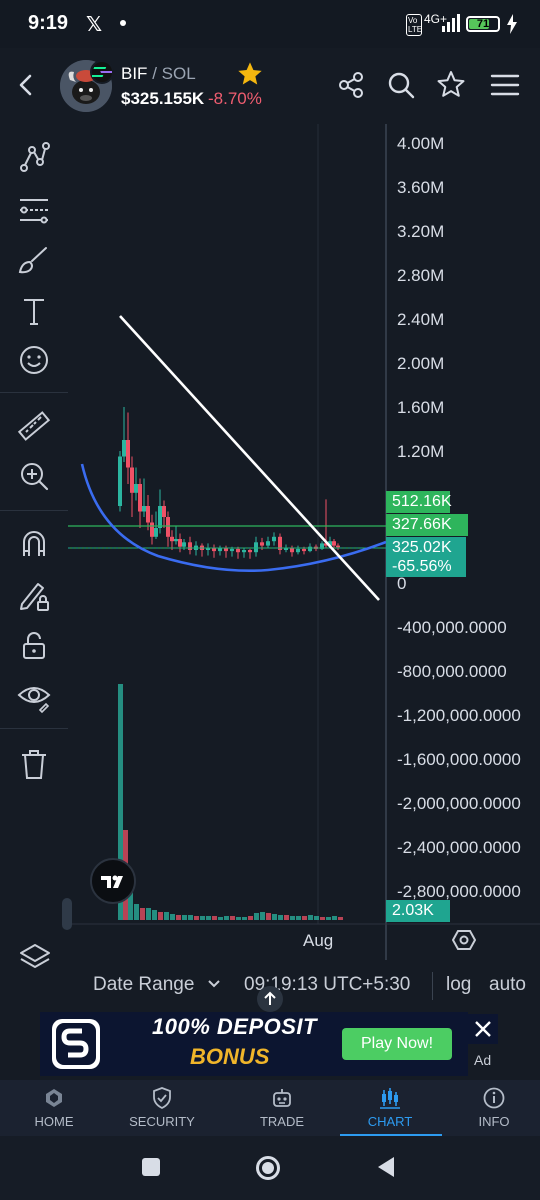  What do you see at coordinates (282, 1108) in the screenshot?
I see `nav-trade: TRADE` at bounding box center [282, 1108].